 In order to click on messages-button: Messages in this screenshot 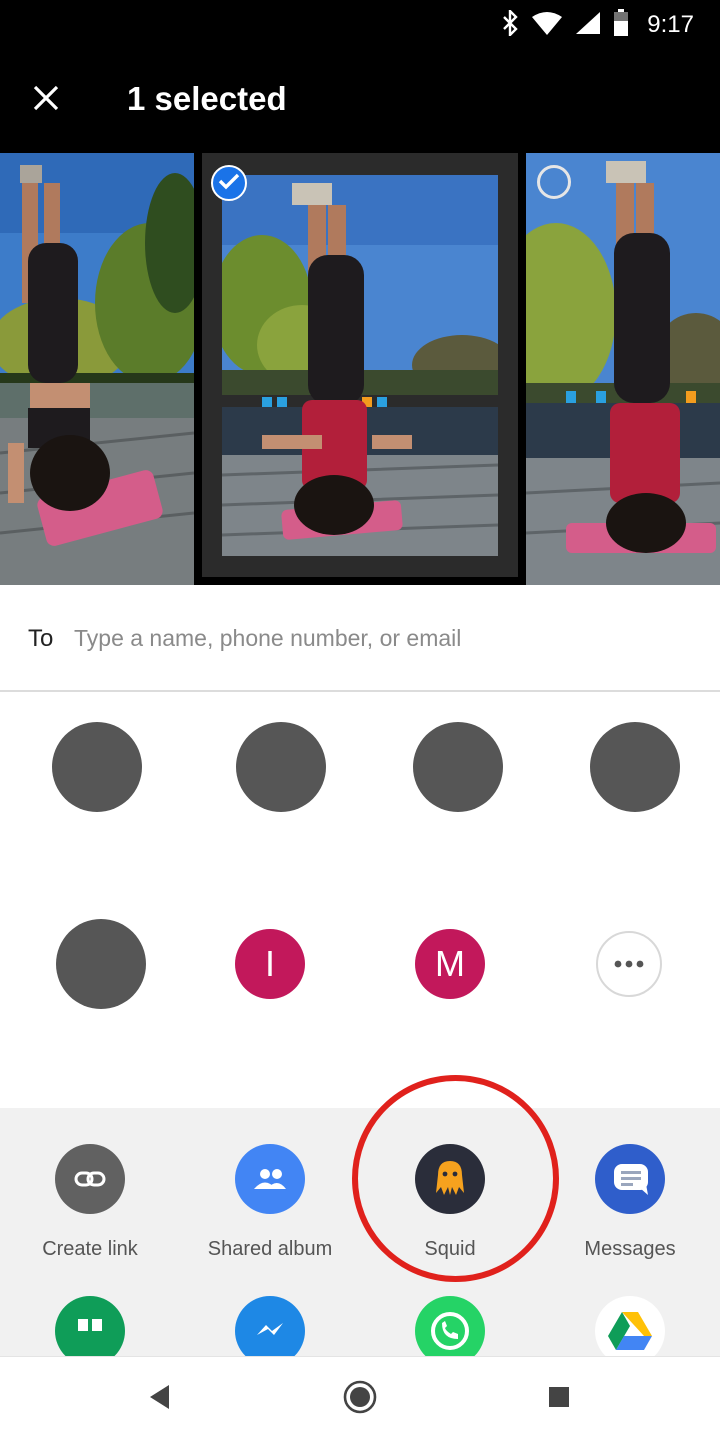, I will do `click(630, 1202)`.